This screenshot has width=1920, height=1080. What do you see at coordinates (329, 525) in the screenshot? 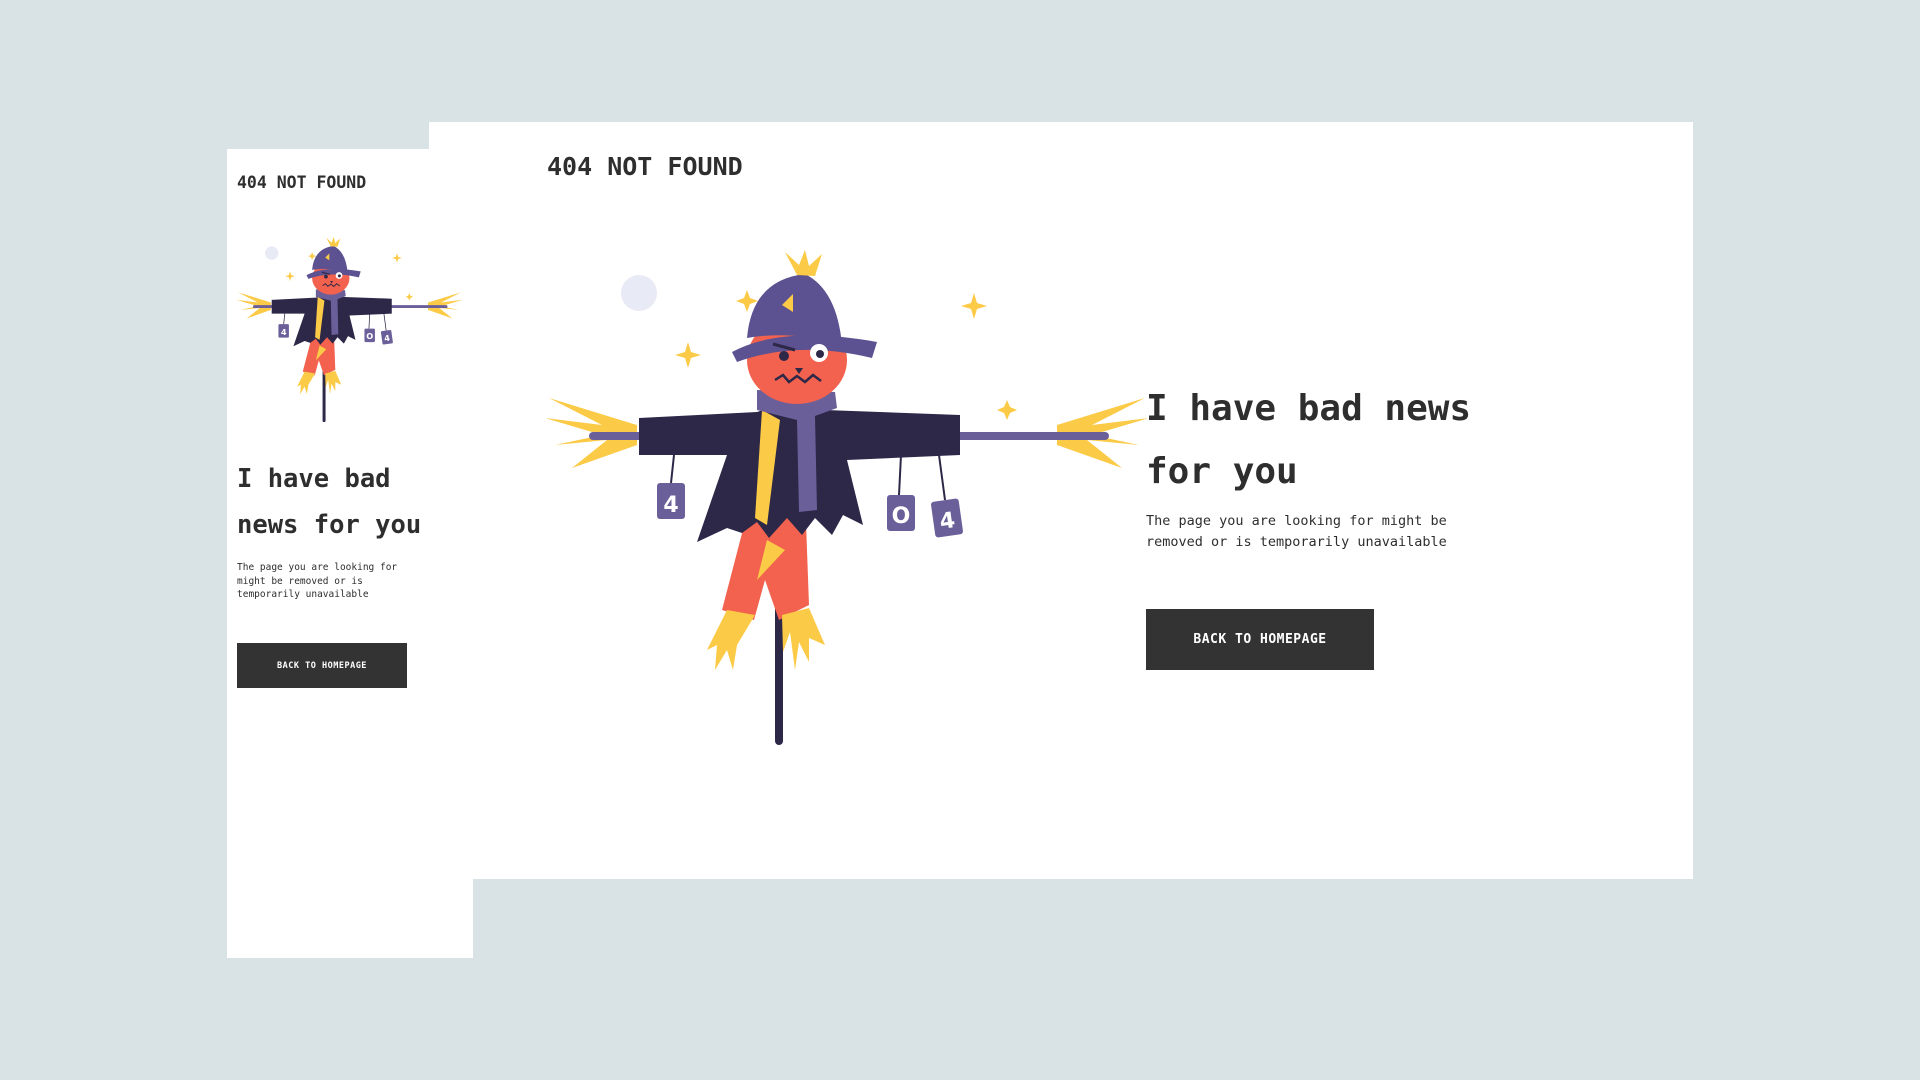
I see `headline-line-2: news for you` at bounding box center [329, 525].